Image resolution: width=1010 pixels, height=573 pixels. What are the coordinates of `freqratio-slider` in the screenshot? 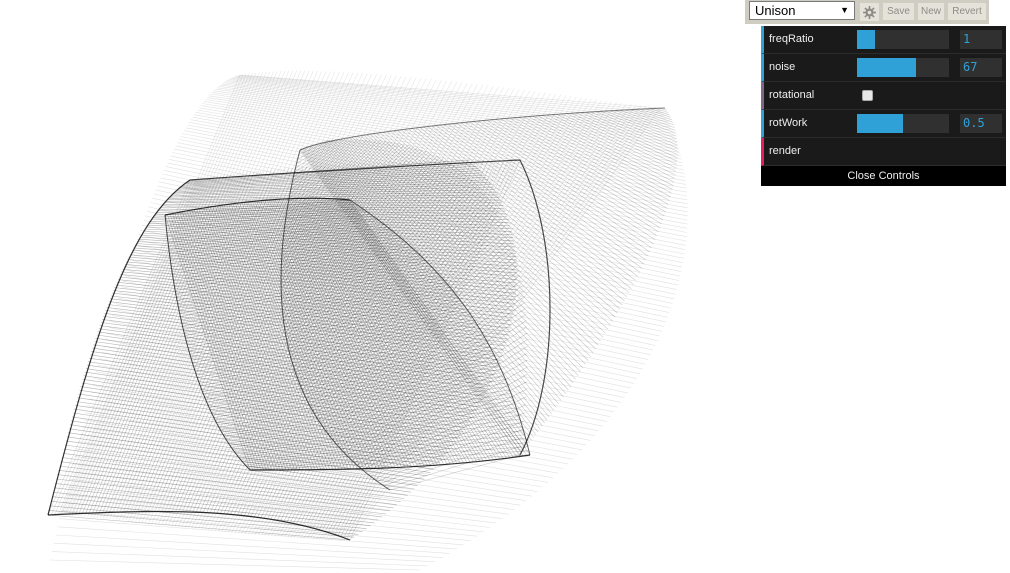 It's located at (903, 39).